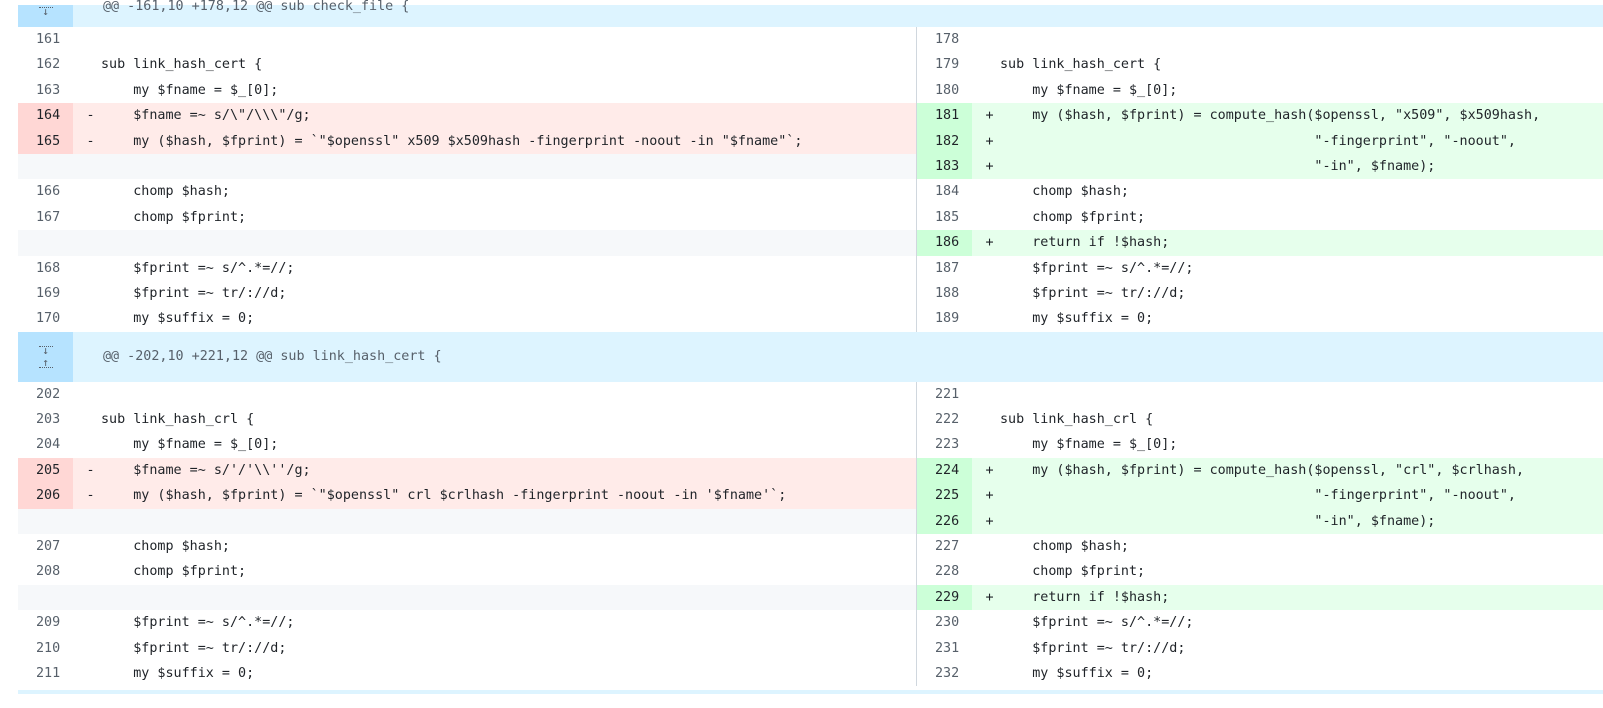 This screenshot has height=708, width=1603. Describe the element at coordinates (45, 673) in the screenshot. I see `line-number: 211` at that location.